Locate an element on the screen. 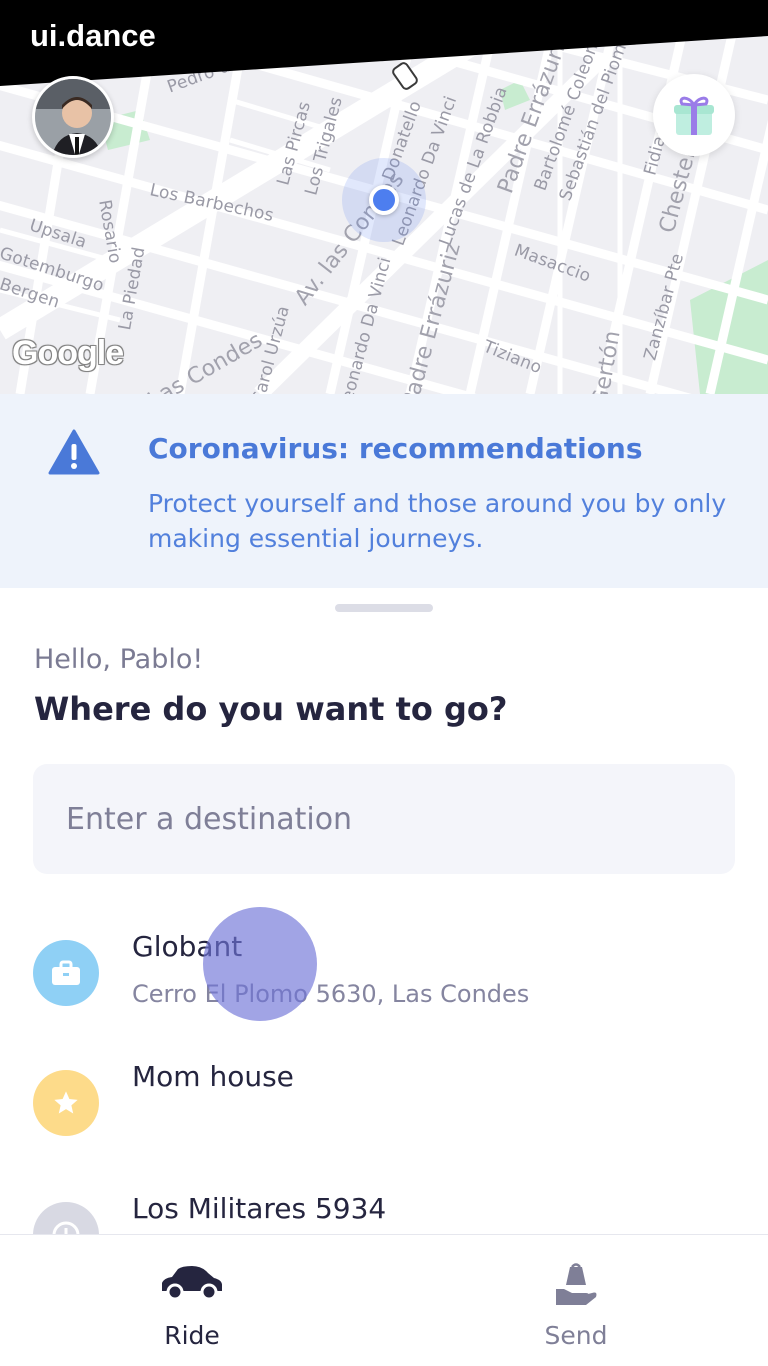  briefcase-icon is located at coordinates (66, 973).